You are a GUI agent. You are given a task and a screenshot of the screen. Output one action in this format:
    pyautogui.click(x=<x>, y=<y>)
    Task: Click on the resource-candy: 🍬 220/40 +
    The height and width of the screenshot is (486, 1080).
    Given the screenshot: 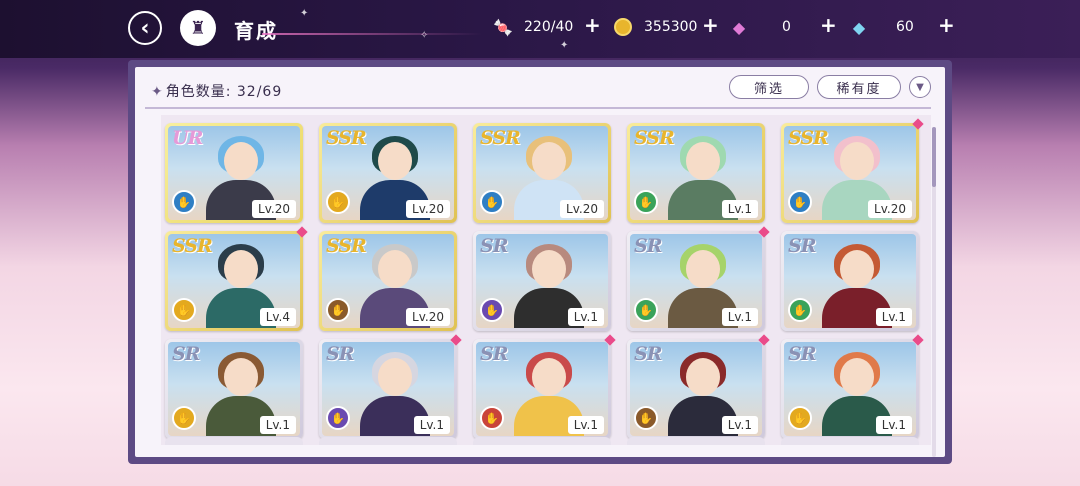 What is the action you would take?
    pyautogui.click(x=545, y=25)
    